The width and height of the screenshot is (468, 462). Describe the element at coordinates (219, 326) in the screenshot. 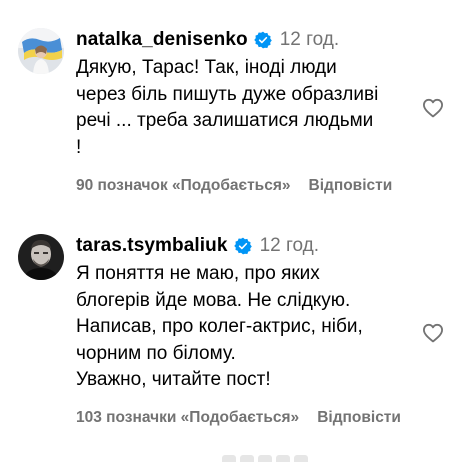

I see `comment-text-line: Написав, про колег-актрис, ніби,` at that location.